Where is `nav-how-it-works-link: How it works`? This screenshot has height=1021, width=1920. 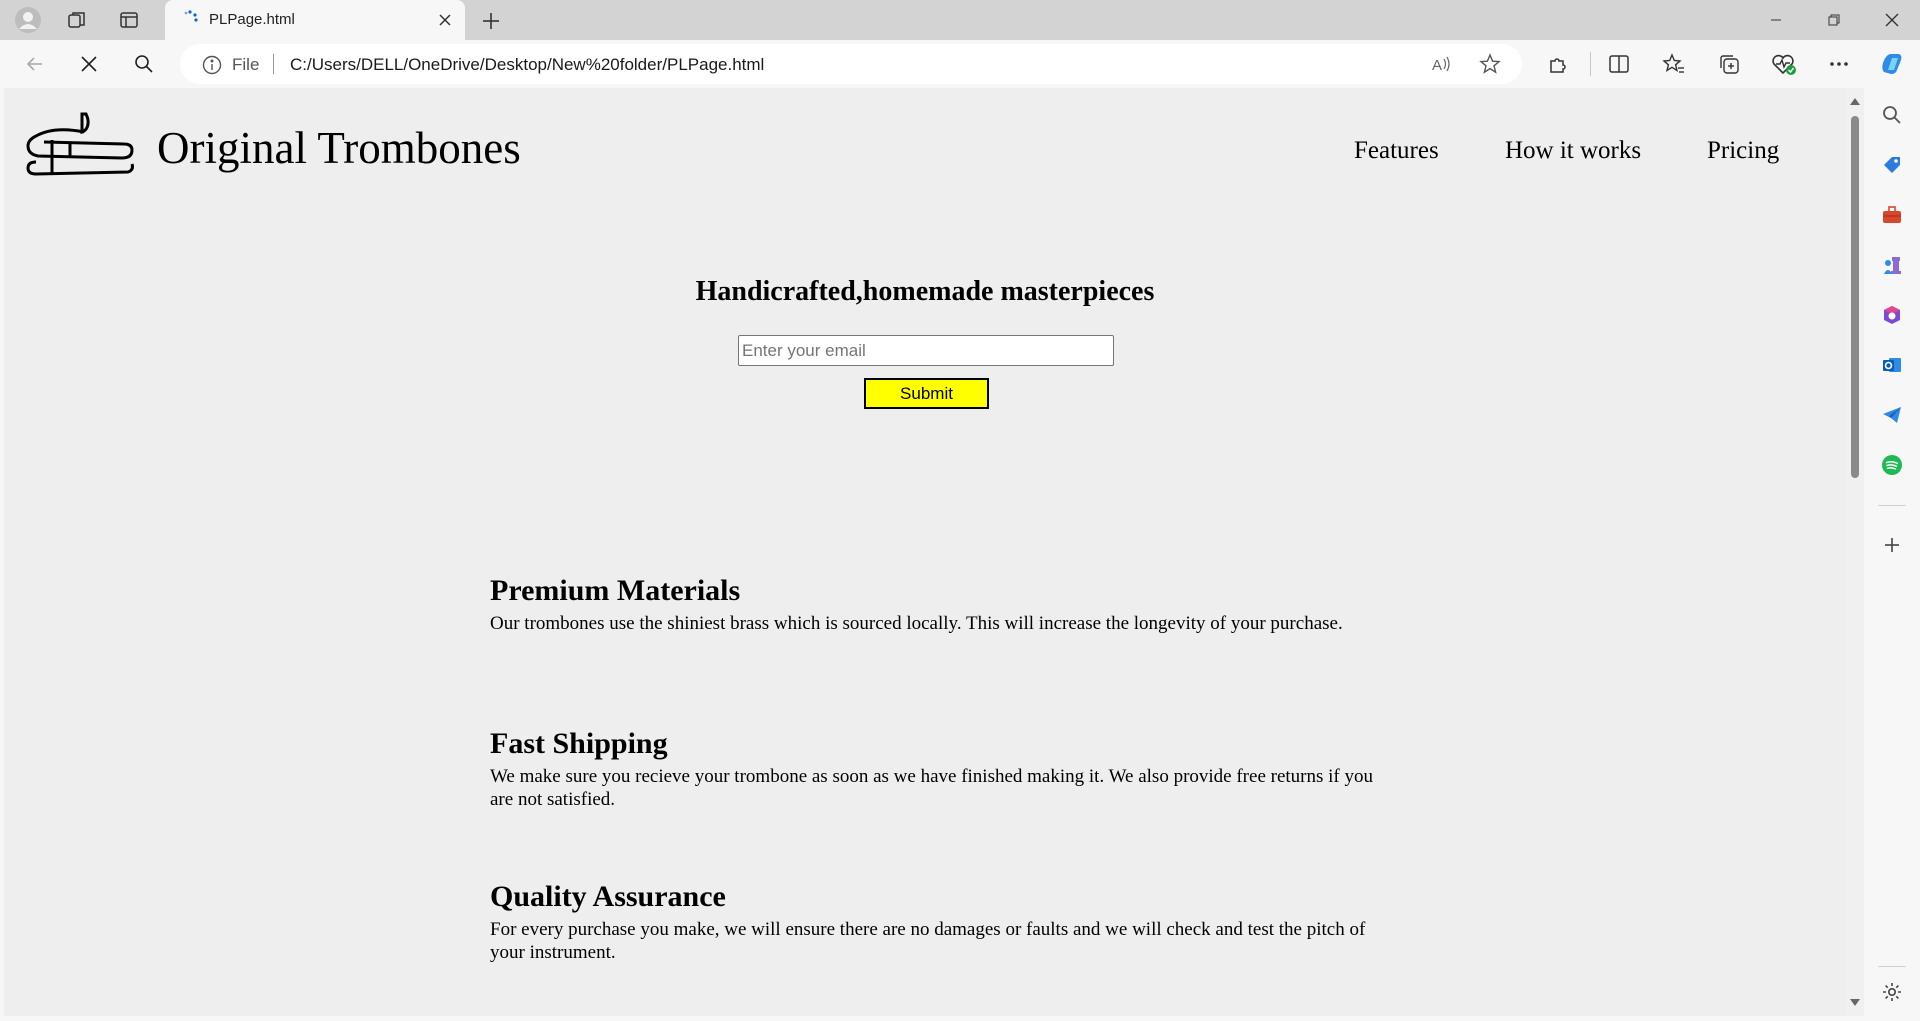 nav-how-it-works-link: How it works is located at coordinates (1573, 150).